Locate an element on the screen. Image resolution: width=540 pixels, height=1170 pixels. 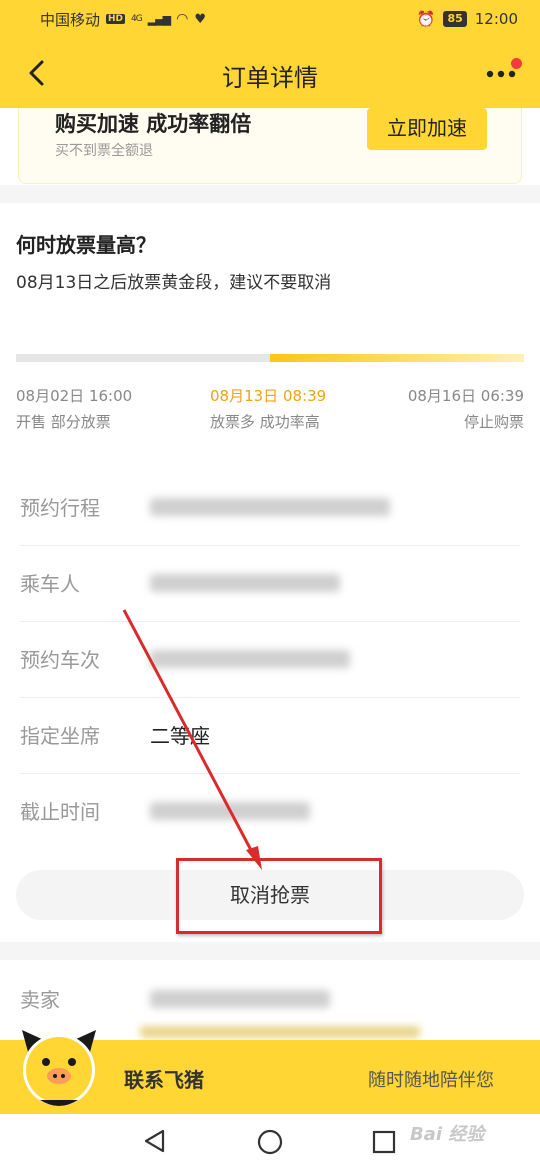
detail-label: 截止时间 is located at coordinates (60, 812).